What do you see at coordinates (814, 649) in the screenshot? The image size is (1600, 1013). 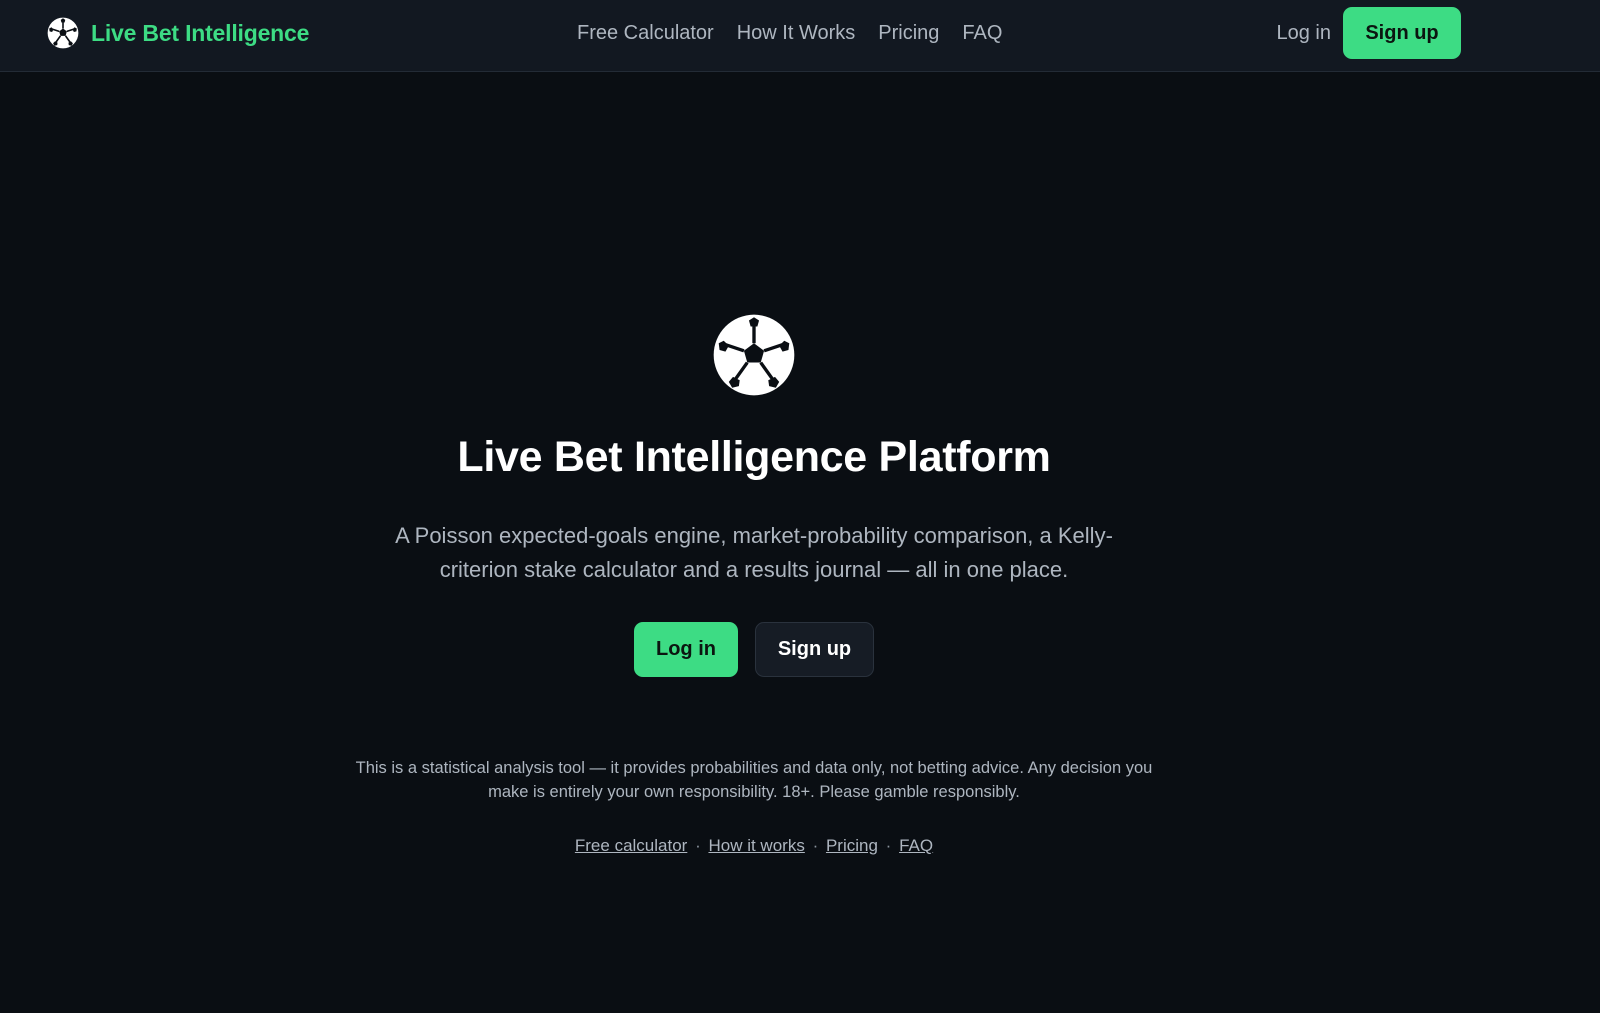 I see `signup-button: Sign up` at bounding box center [814, 649].